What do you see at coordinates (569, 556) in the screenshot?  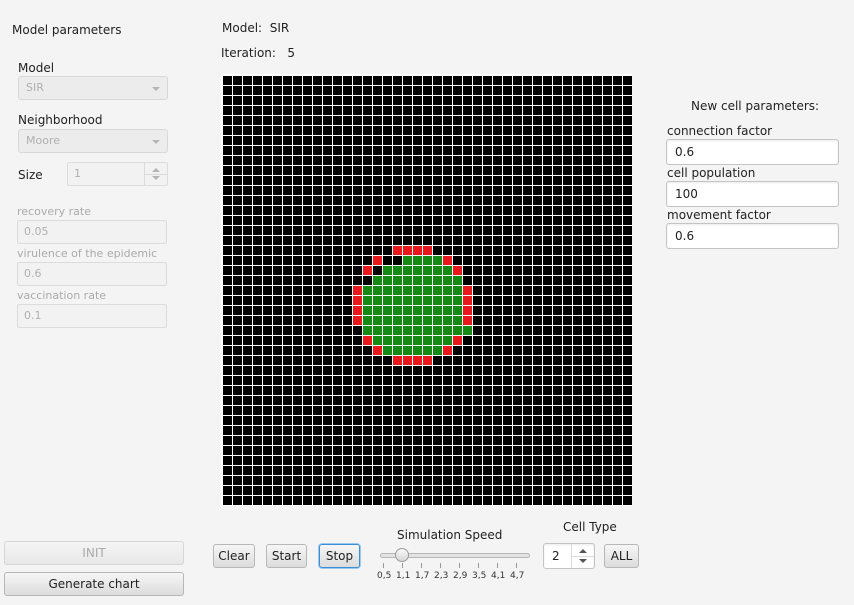 I see `cell-type-spinner: 2` at bounding box center [569, 556].